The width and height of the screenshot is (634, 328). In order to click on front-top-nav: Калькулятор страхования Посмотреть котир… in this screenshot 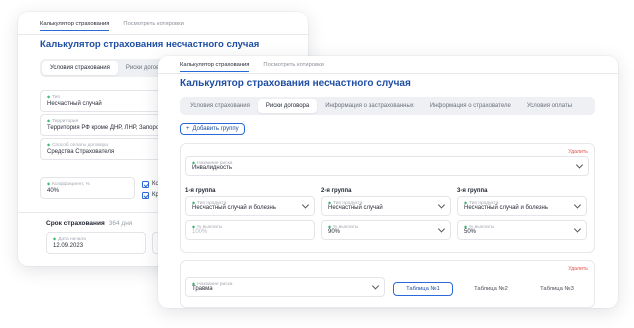, I will do `click(252, 67)`.